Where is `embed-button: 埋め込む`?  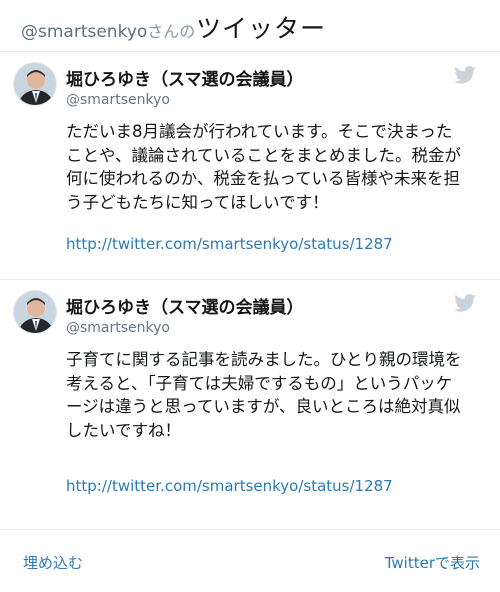 embed-button: 埋め込む is located at coordinates (53, 562).